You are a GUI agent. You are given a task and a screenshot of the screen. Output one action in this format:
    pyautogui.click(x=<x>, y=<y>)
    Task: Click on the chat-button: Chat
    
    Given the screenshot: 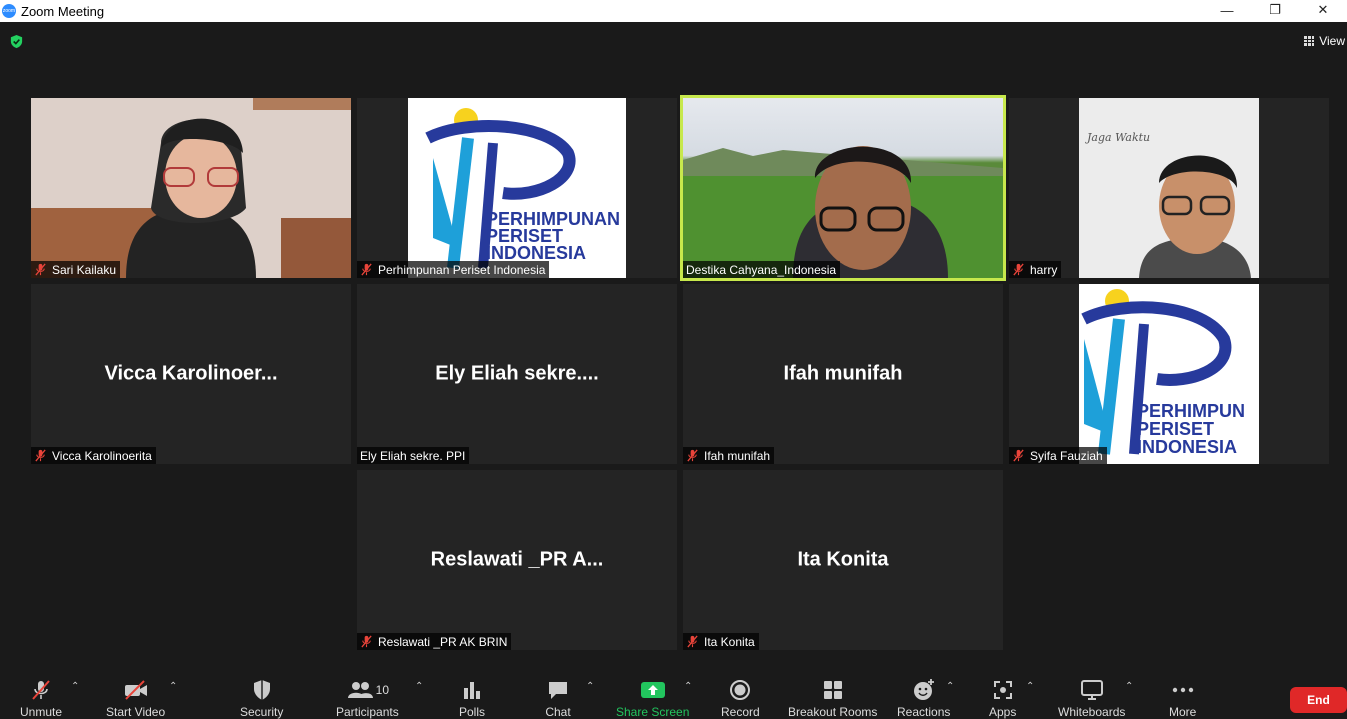 What is the action you would take?
    pyautogui.click(x=558, y=698)
    